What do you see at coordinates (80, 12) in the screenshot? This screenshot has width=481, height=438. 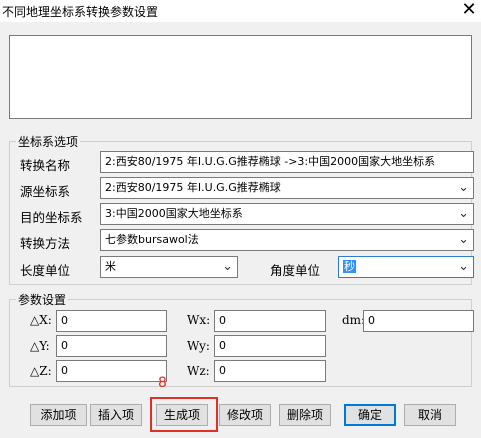 I see `window-title: 不同地理坐标系转换参数设置` at bounding box center [80, 12].